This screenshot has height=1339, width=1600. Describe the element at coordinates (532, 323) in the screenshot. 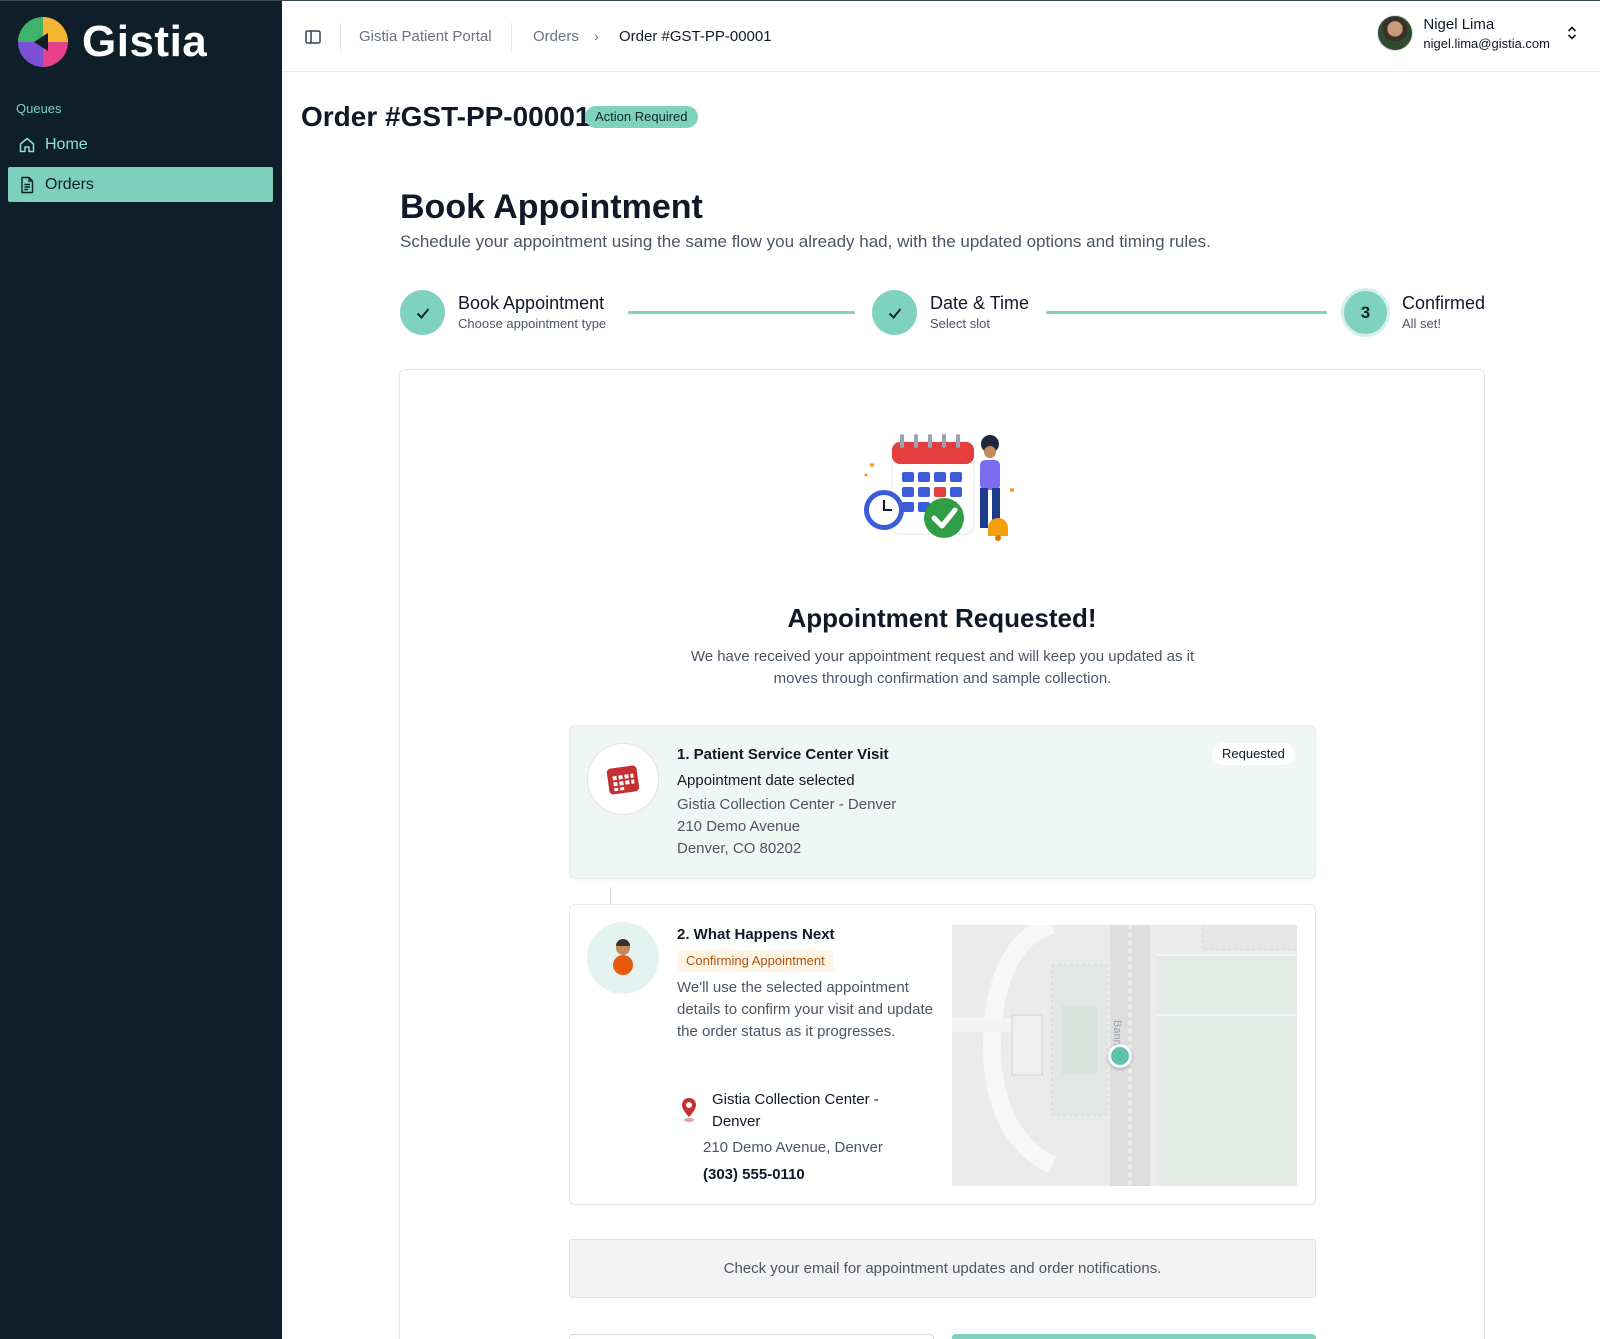

I see `step-1-subtitle: Choose appointment type` at that location.